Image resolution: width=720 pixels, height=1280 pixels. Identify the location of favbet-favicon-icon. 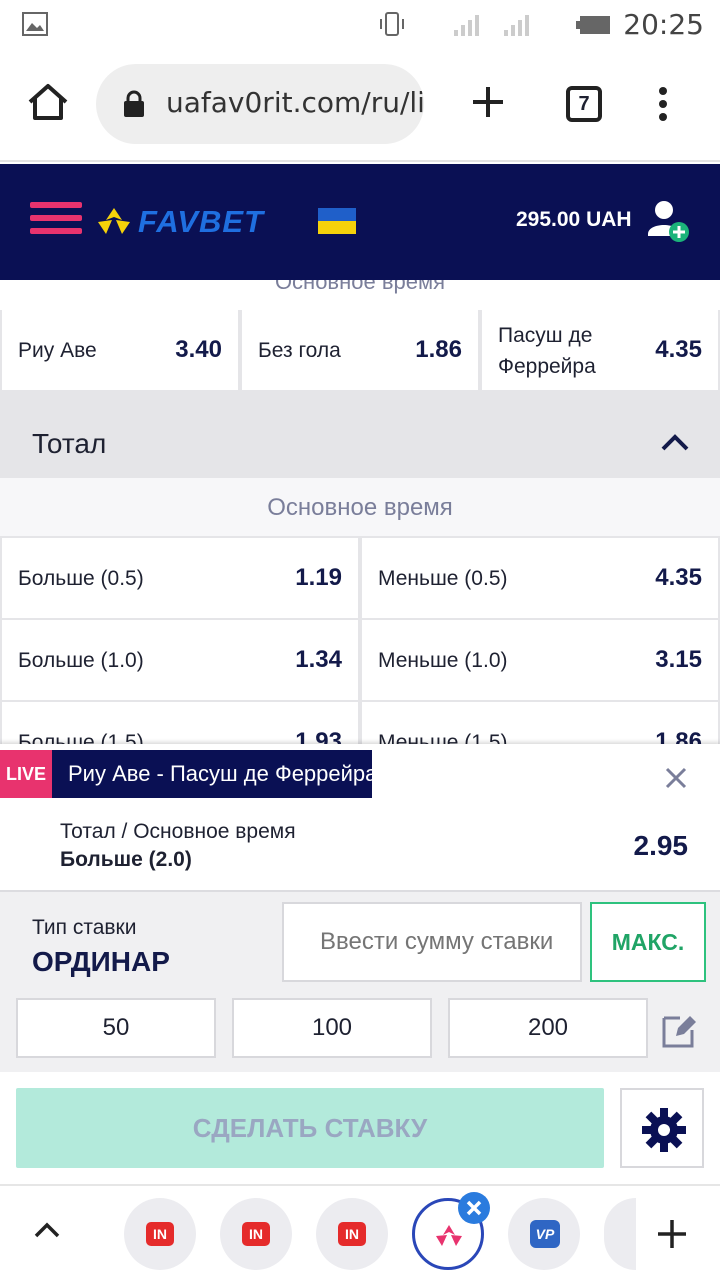
(449, 1235).